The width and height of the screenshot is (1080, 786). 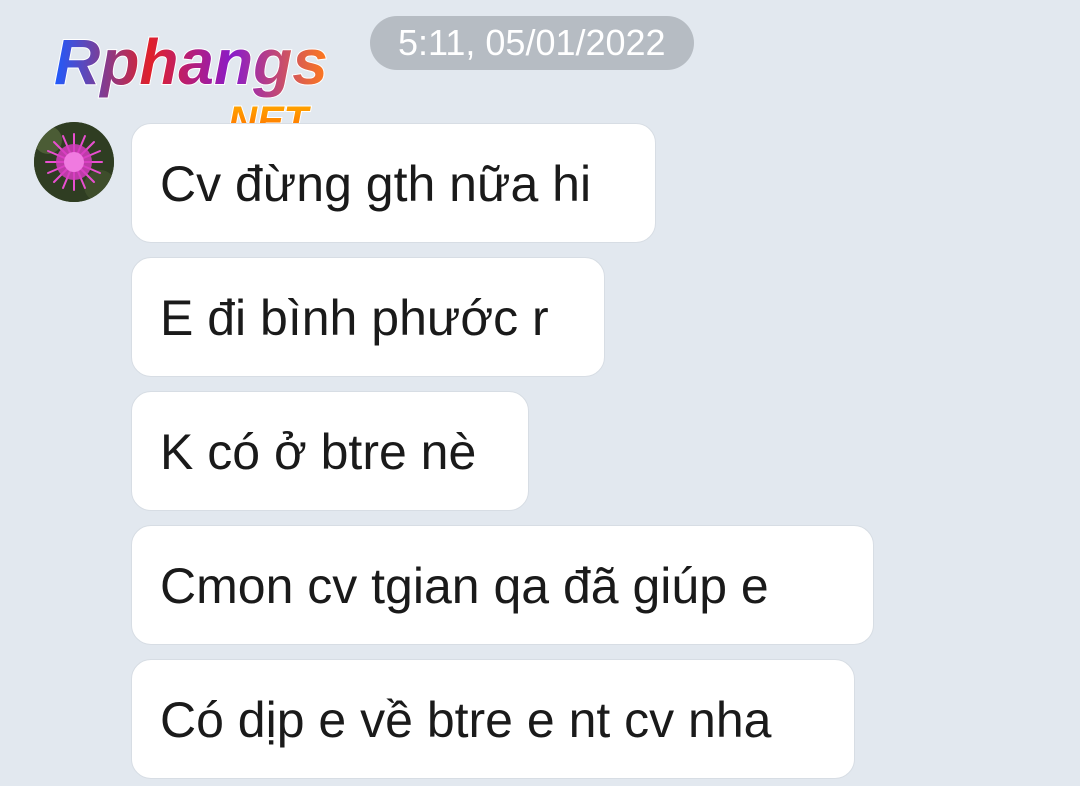 I want to click on message-bubble: Cmon cv tgian qa đã giúp e, so click(x=502, y=585).